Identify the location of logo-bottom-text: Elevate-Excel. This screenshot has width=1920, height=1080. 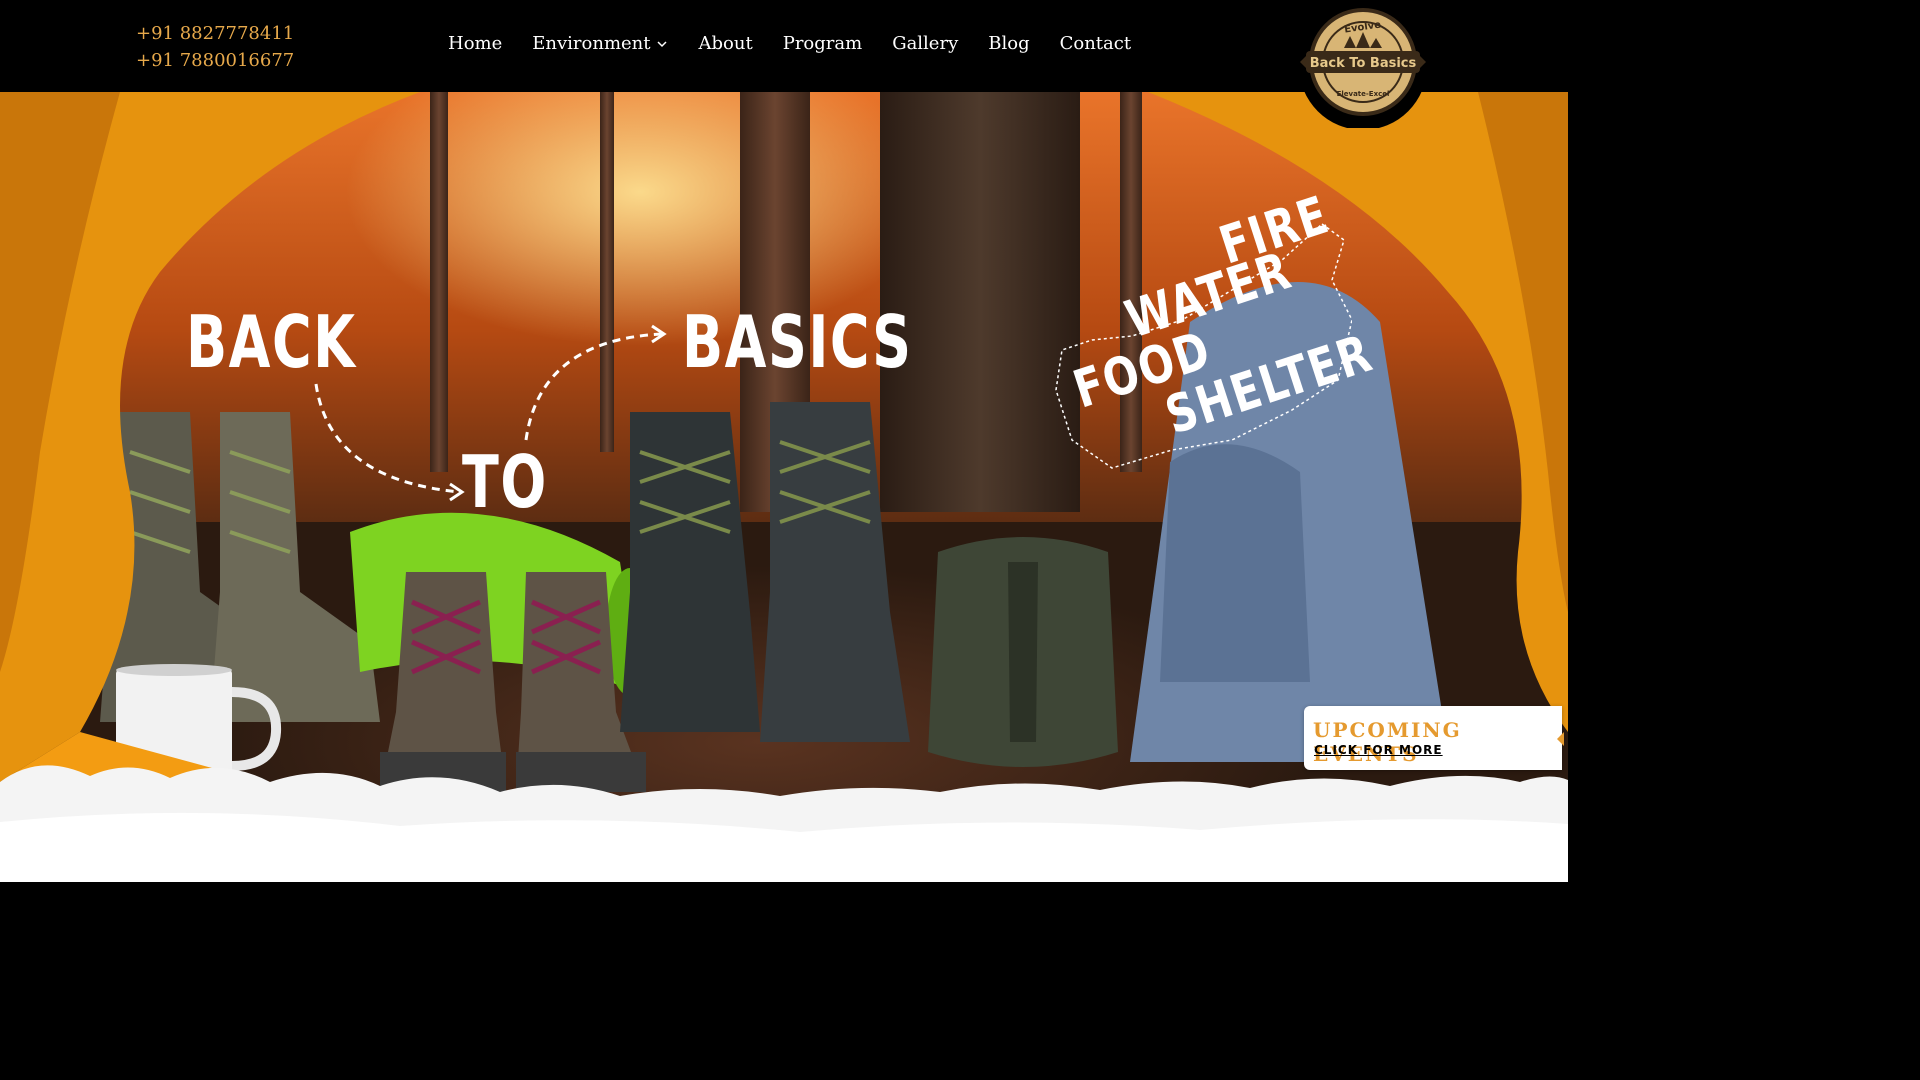
(1363, 94).